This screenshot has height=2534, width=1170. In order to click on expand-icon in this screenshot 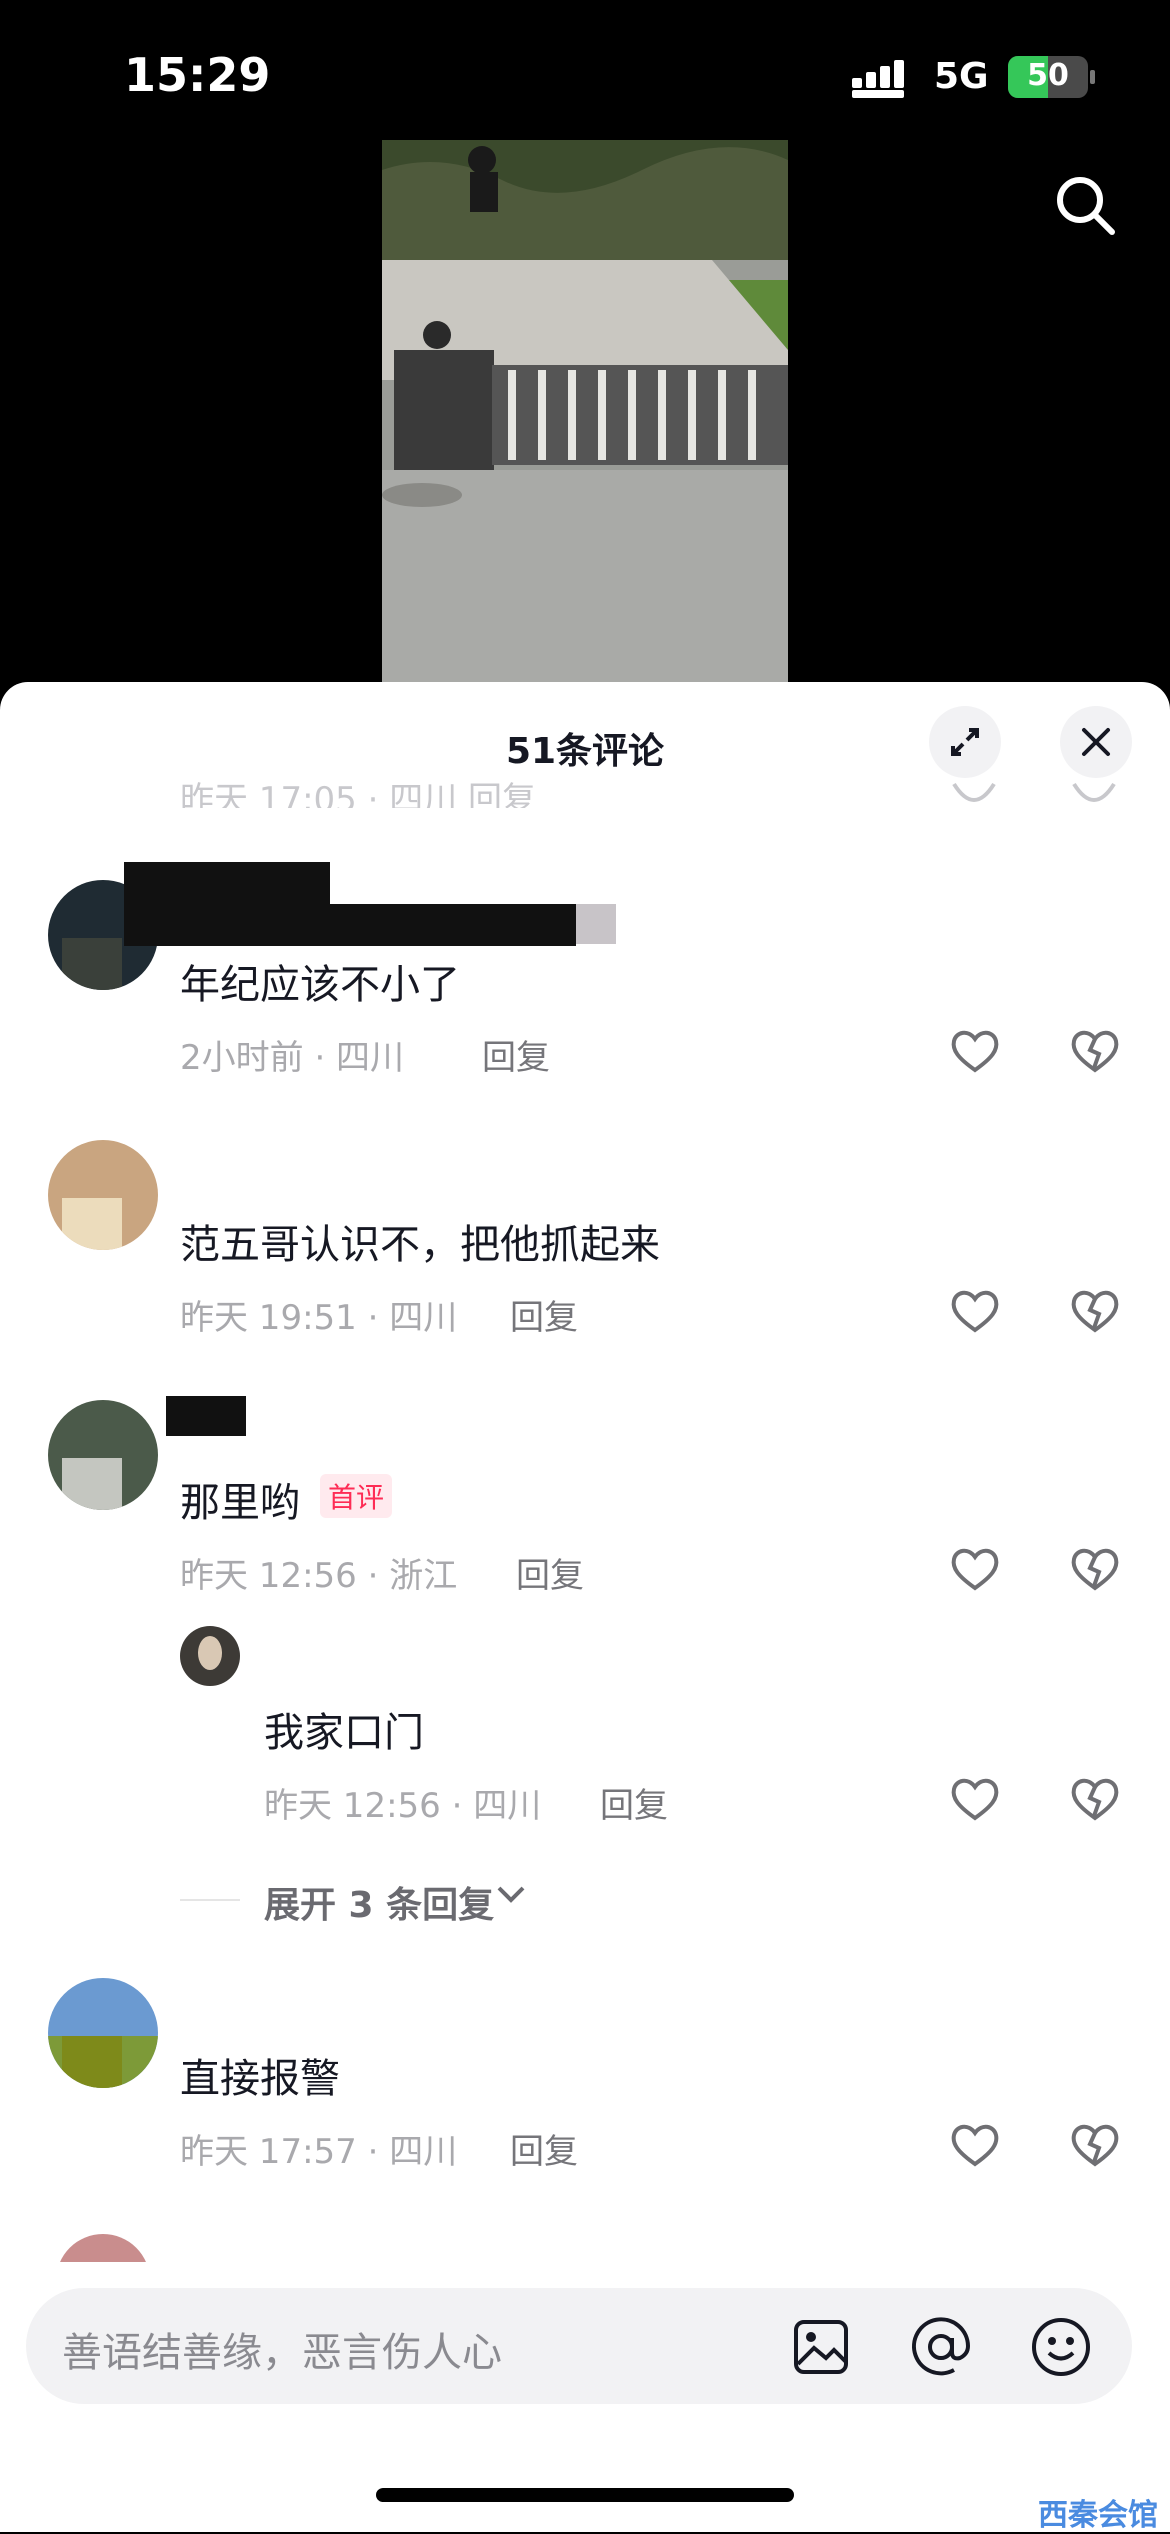, I will do `click(965, 742)`.